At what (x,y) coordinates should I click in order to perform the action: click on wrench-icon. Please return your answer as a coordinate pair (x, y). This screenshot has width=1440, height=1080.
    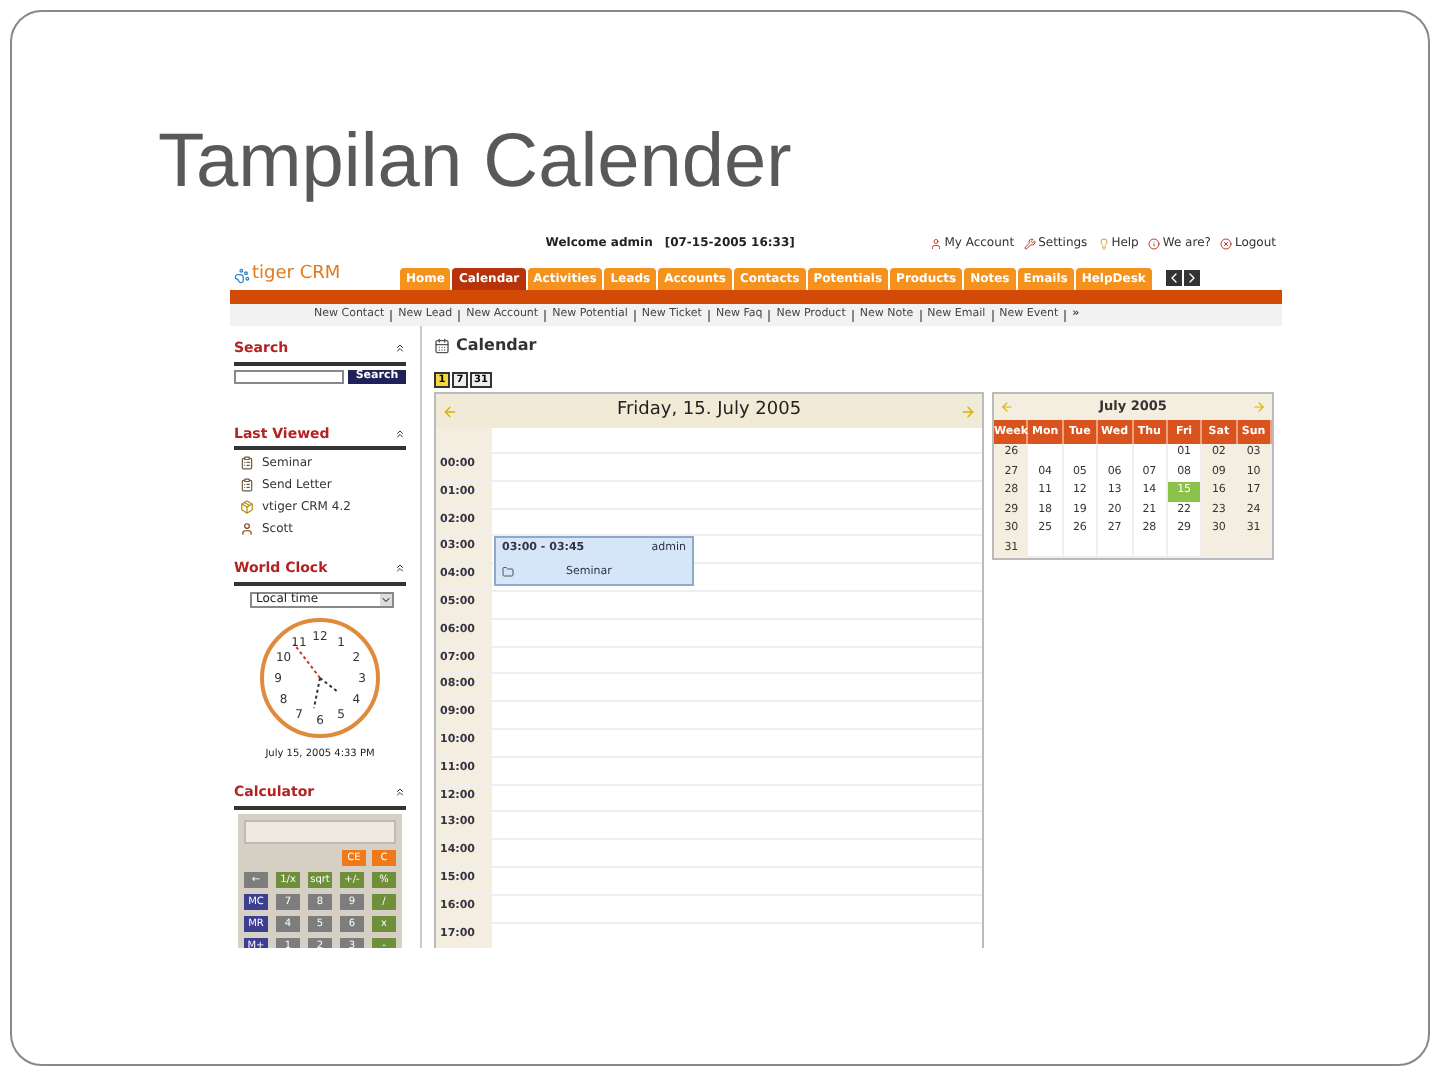
    Looking at the image, I should click on (1030, 243).